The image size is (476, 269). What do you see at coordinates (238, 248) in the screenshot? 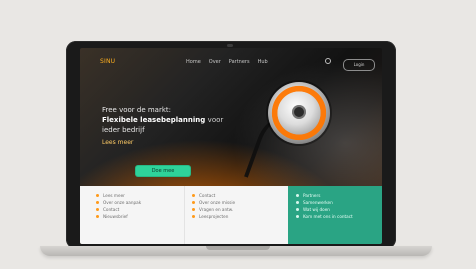
I see `laptop-base-notch` at bounding box center [238, 248].